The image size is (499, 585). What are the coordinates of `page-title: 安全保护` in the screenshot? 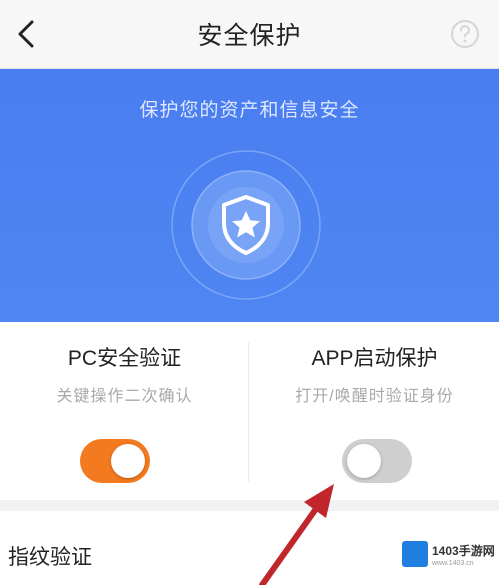 It's located at (249, 36).